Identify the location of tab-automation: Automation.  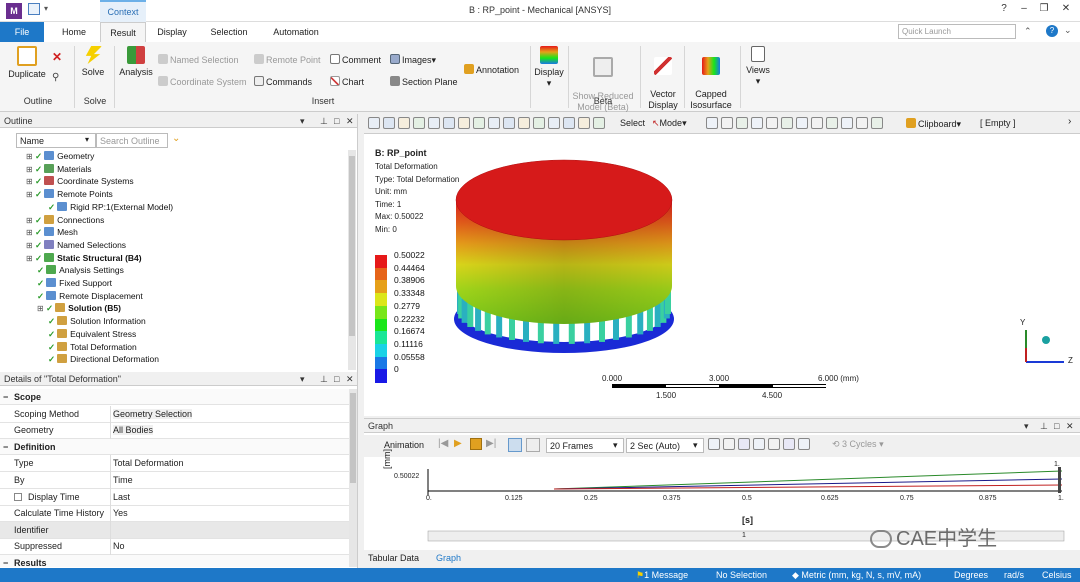
(296, 32).